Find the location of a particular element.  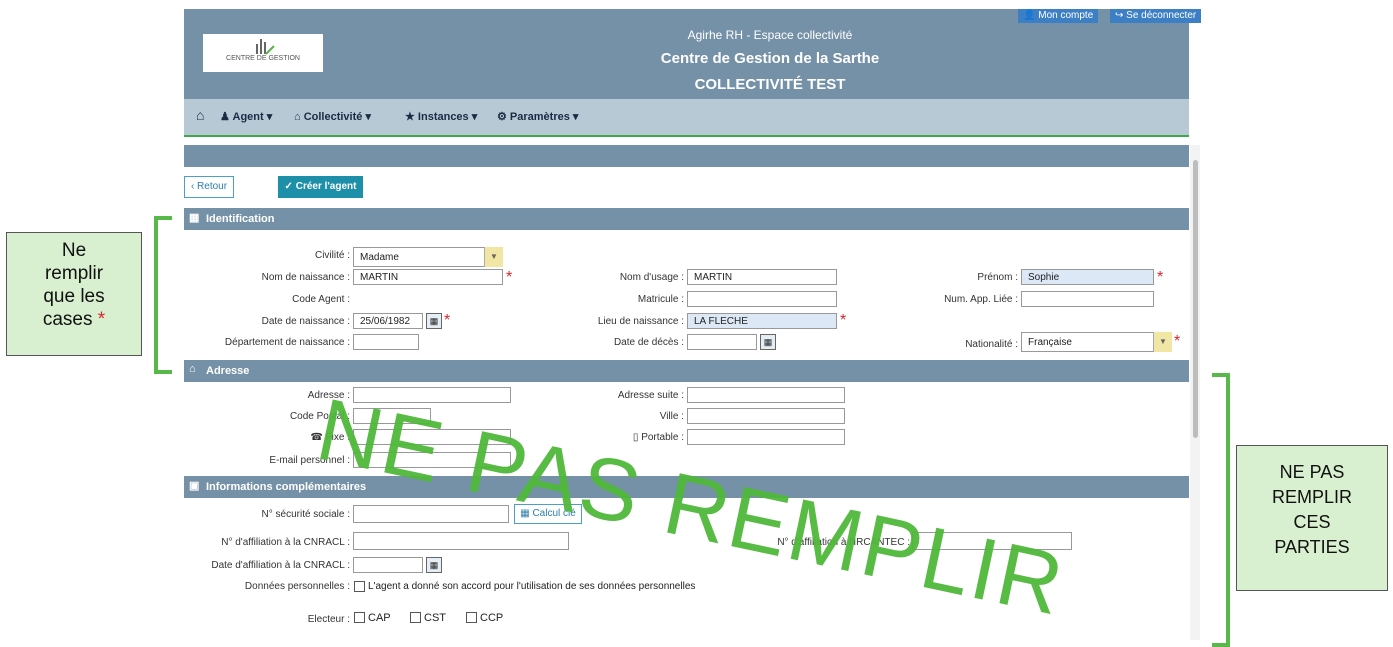

first-name-input: Sophie is located at coordinates (1087, 277).